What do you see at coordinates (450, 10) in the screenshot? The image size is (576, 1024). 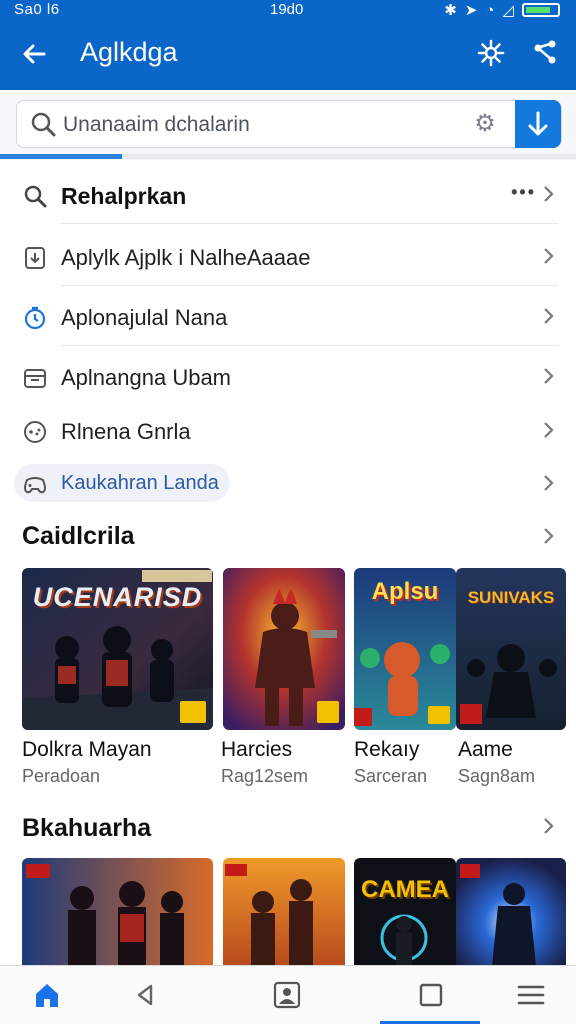 I see `bluetooth-icon: ✱` at bounding box center [450, 10].